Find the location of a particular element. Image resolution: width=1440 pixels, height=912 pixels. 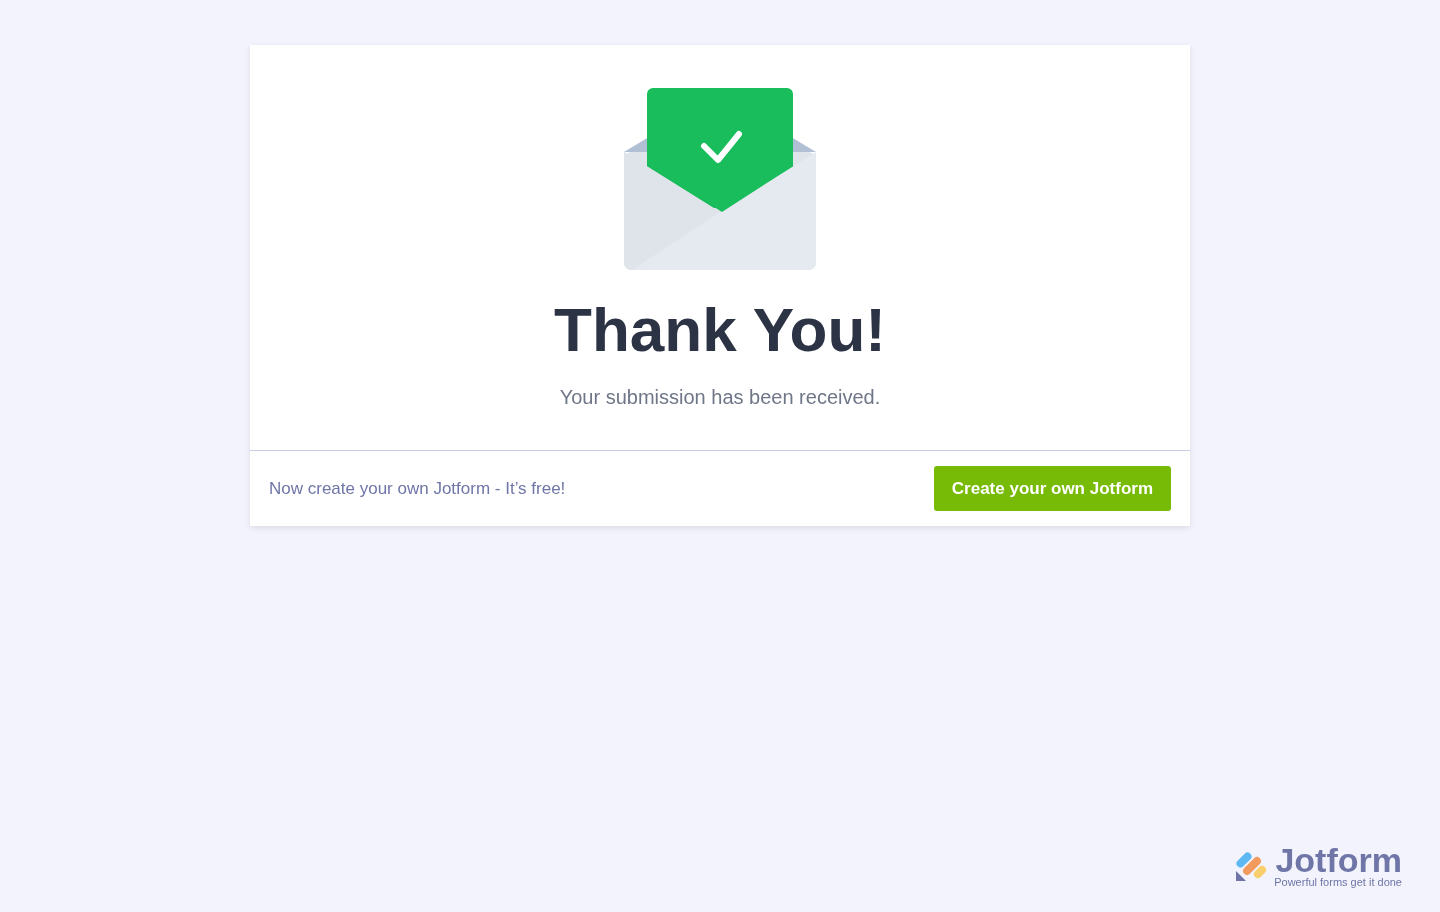

logo-icon is located at coordinates (1251, 866).